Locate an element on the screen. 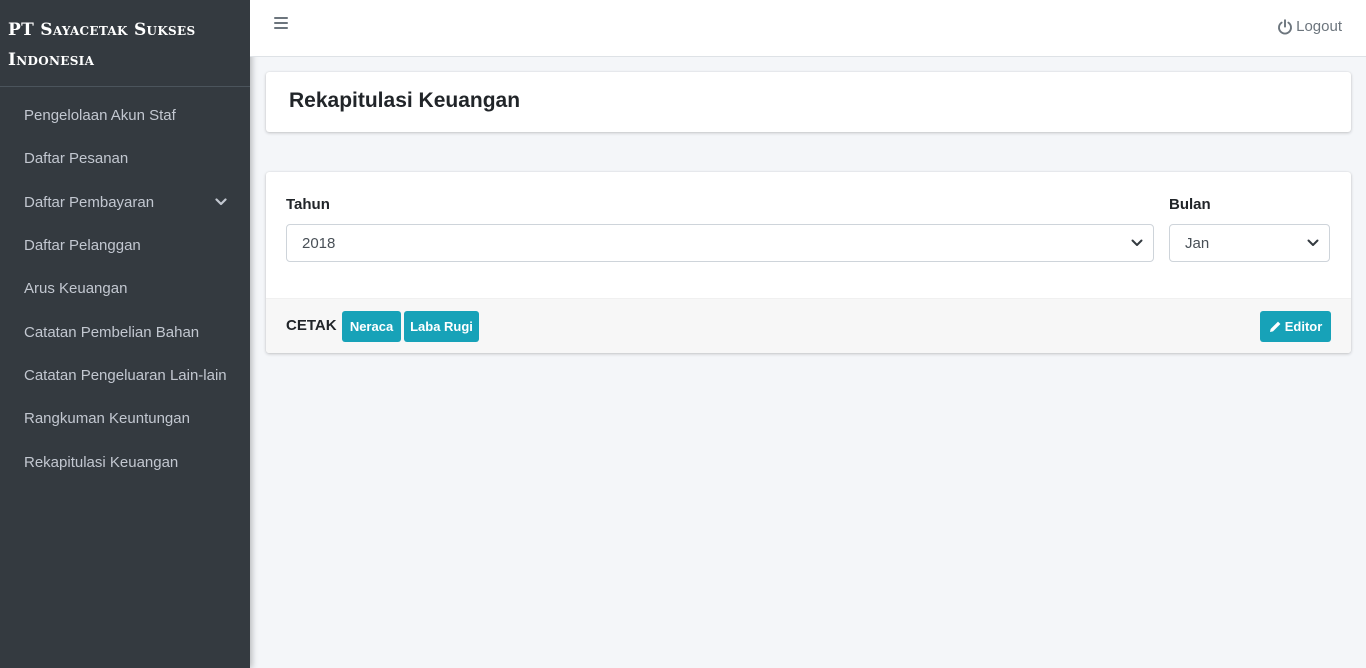 Image resolution: width=1366 pixels, height=668 pixels. sidebar-item-pengelolaan-akun-staf: Pengelolaan Akun Staf is located at coordinates (125, 115).